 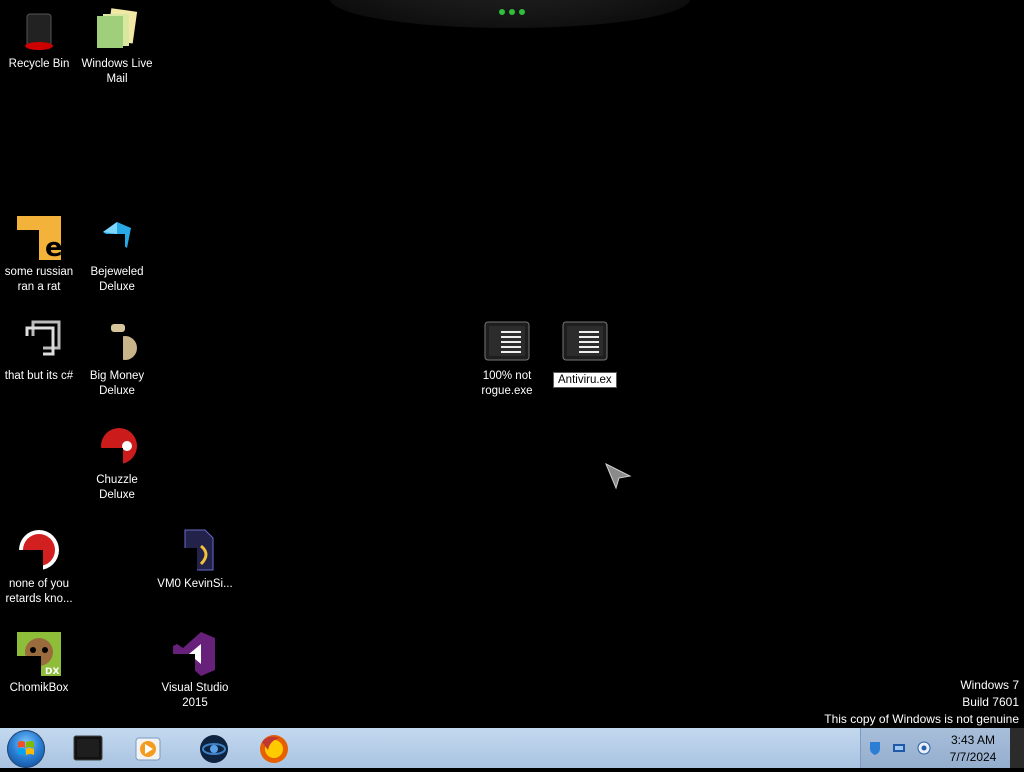 I want to click on taskbar-button-media-player, so click(x=147, y=748).